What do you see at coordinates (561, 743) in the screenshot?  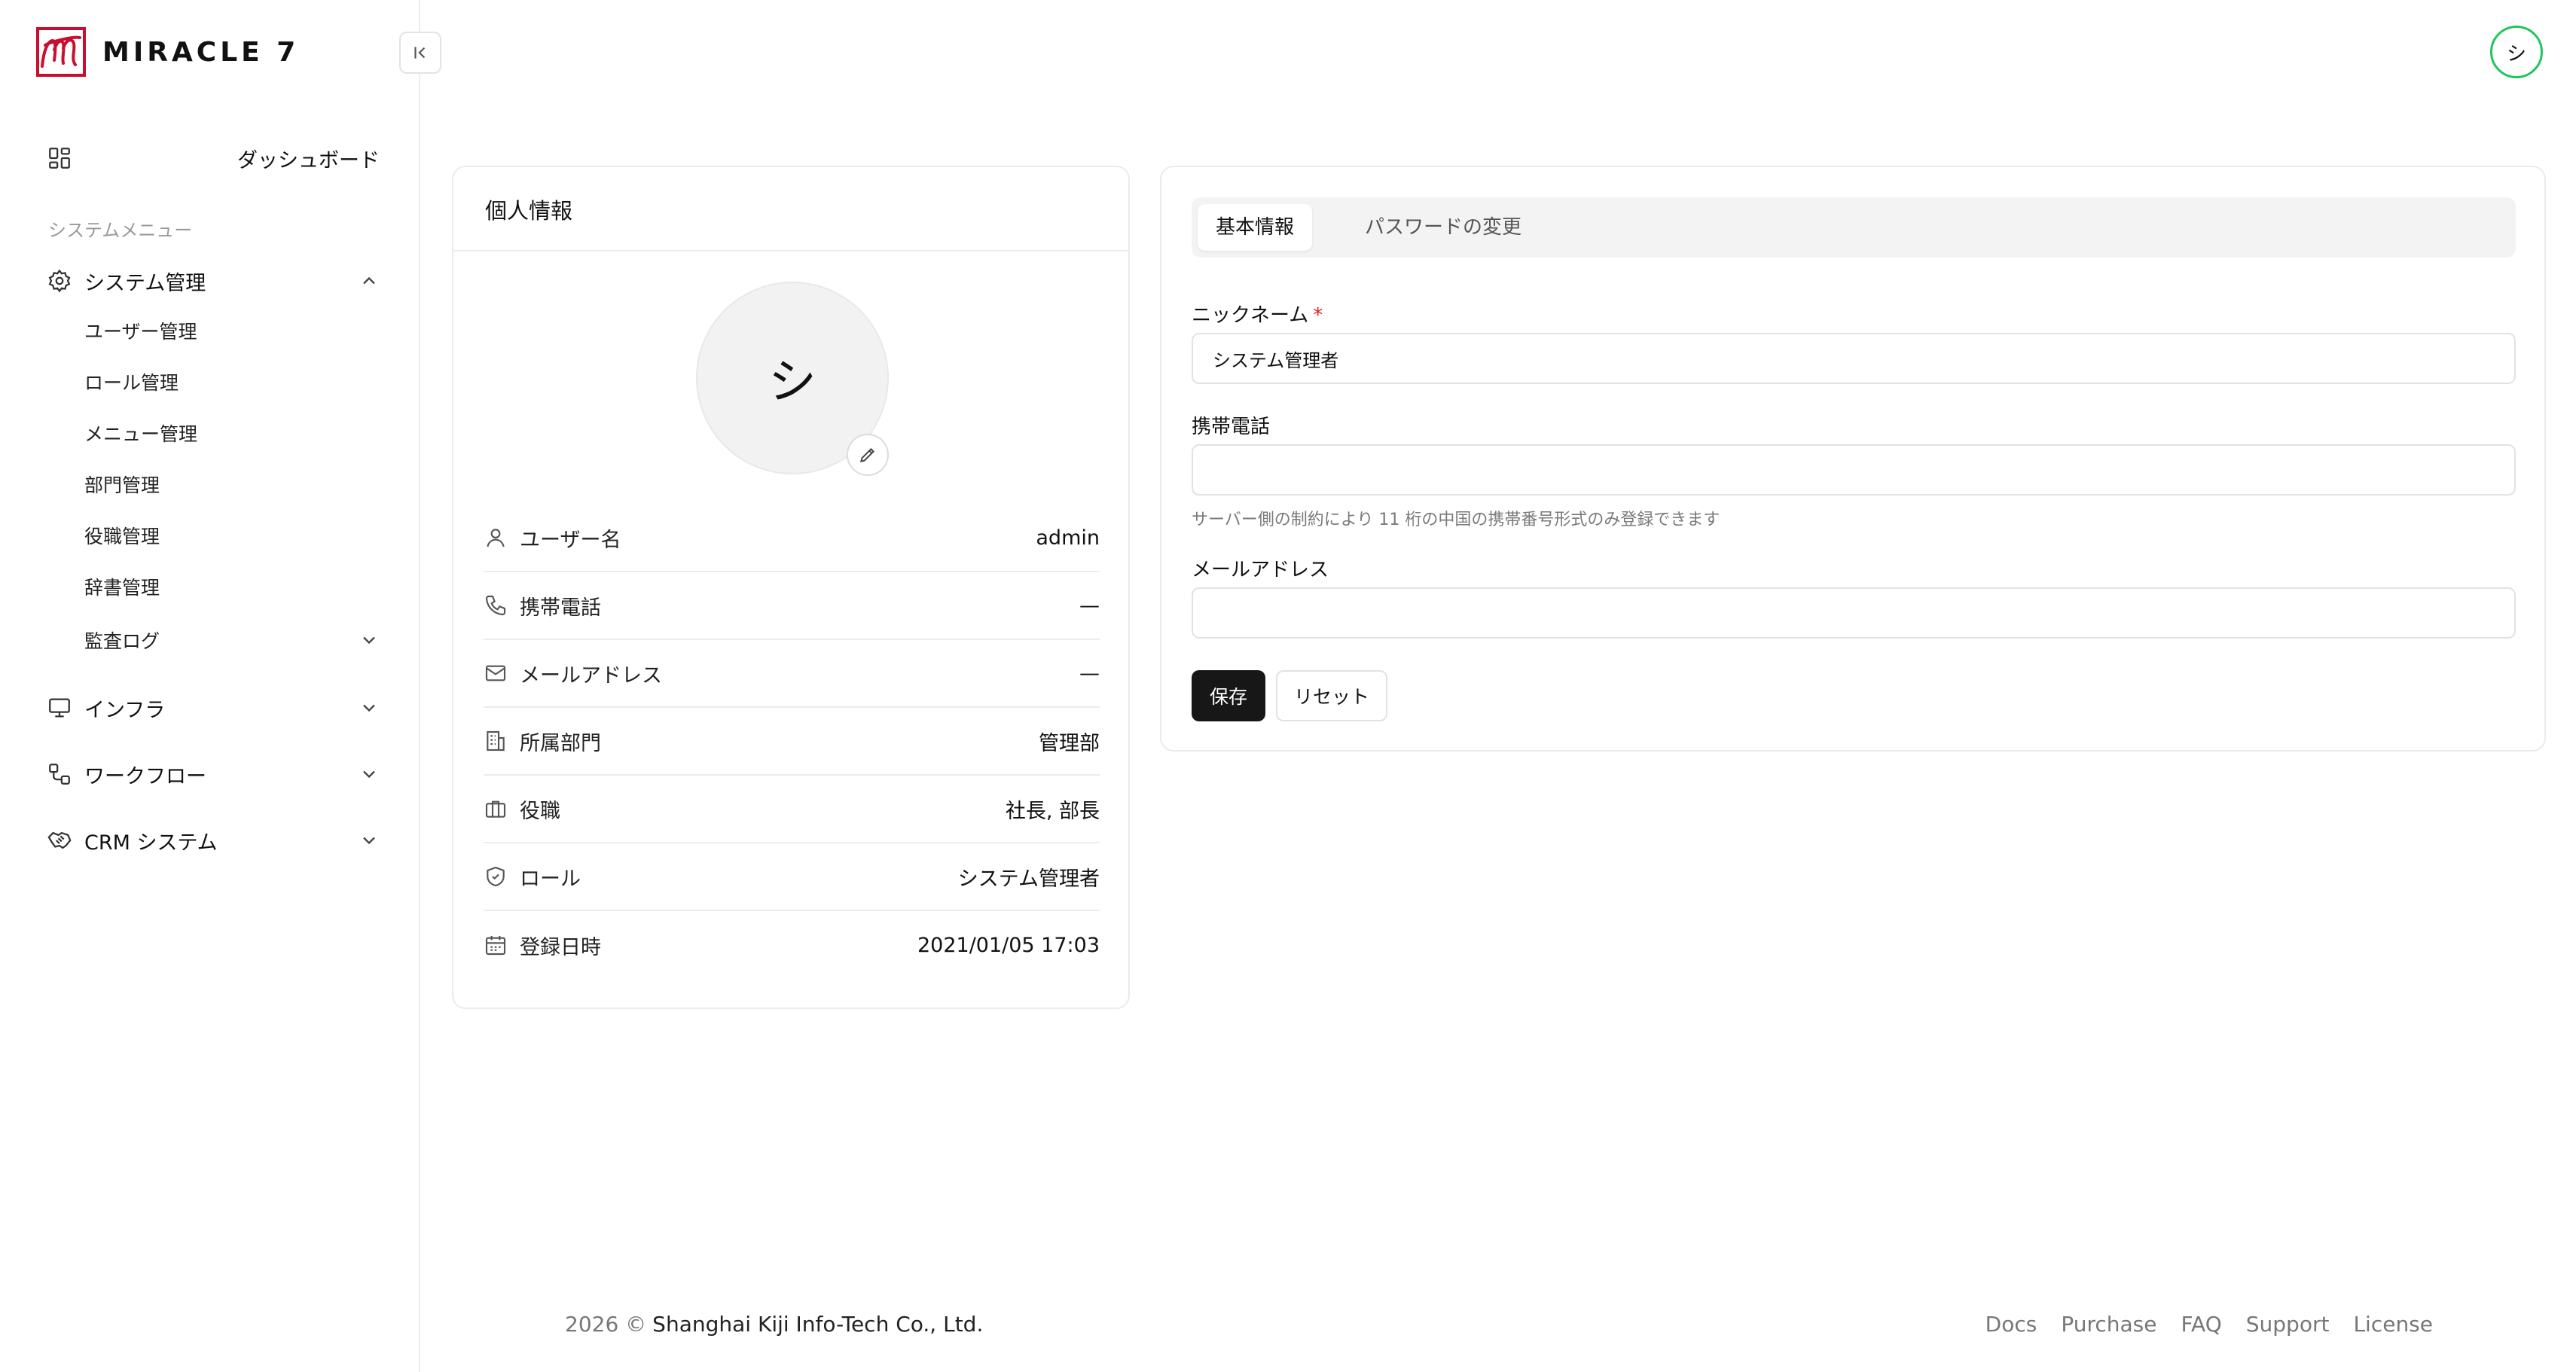 I see `info-label: 所属部門` at bounding box center [561, 743].